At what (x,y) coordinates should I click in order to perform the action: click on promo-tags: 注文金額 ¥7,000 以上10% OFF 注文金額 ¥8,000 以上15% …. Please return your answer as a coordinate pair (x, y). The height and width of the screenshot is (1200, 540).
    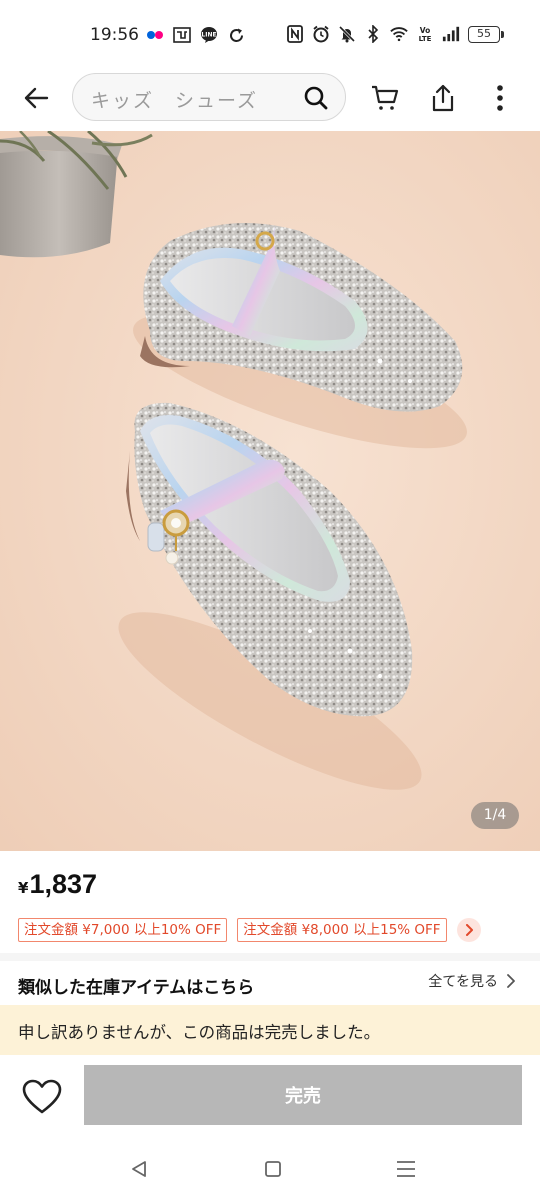
    Looking at the image, I should click on (249, 930).